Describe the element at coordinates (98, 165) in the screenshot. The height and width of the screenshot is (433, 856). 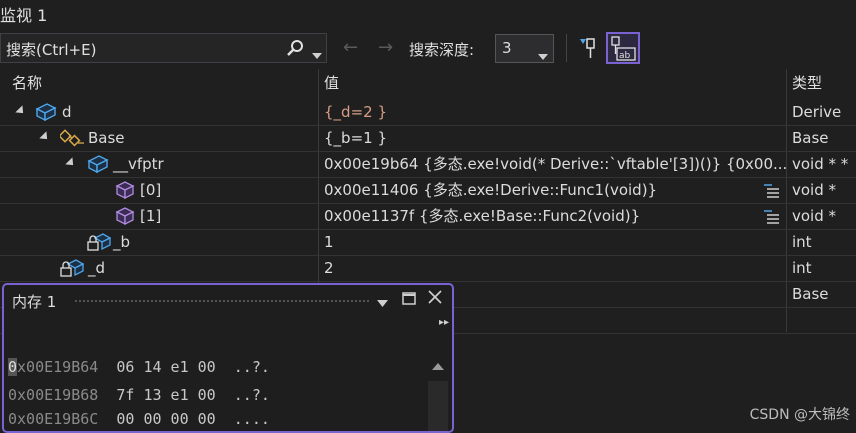
I see `field-object-icon` at that location.